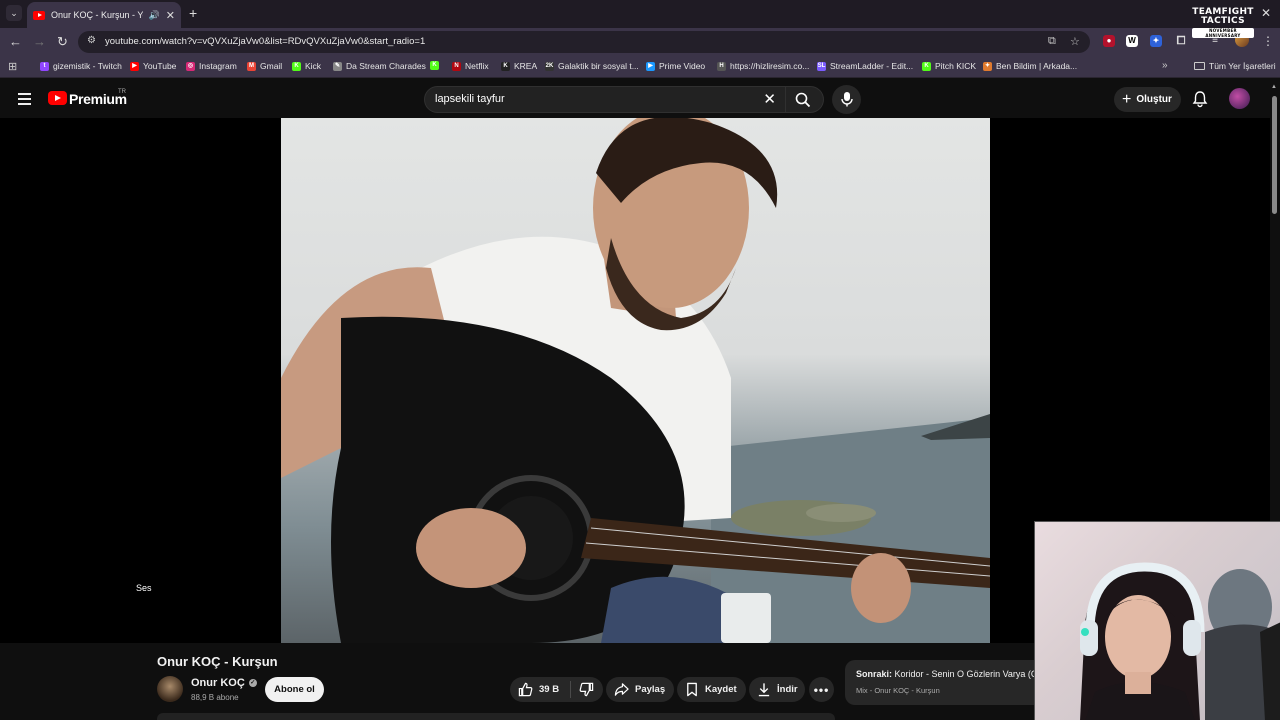  I want to click on subscribe-button: Abone ol, so click(294, 689).